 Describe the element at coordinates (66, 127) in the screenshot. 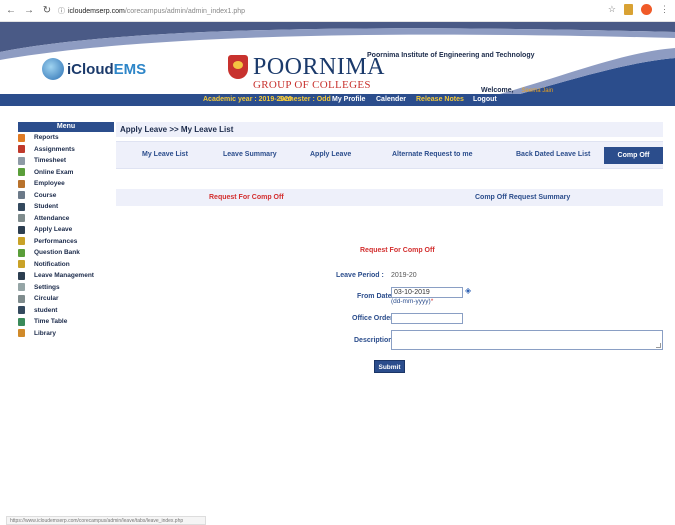

I see `menu-title: Menu` at that location.